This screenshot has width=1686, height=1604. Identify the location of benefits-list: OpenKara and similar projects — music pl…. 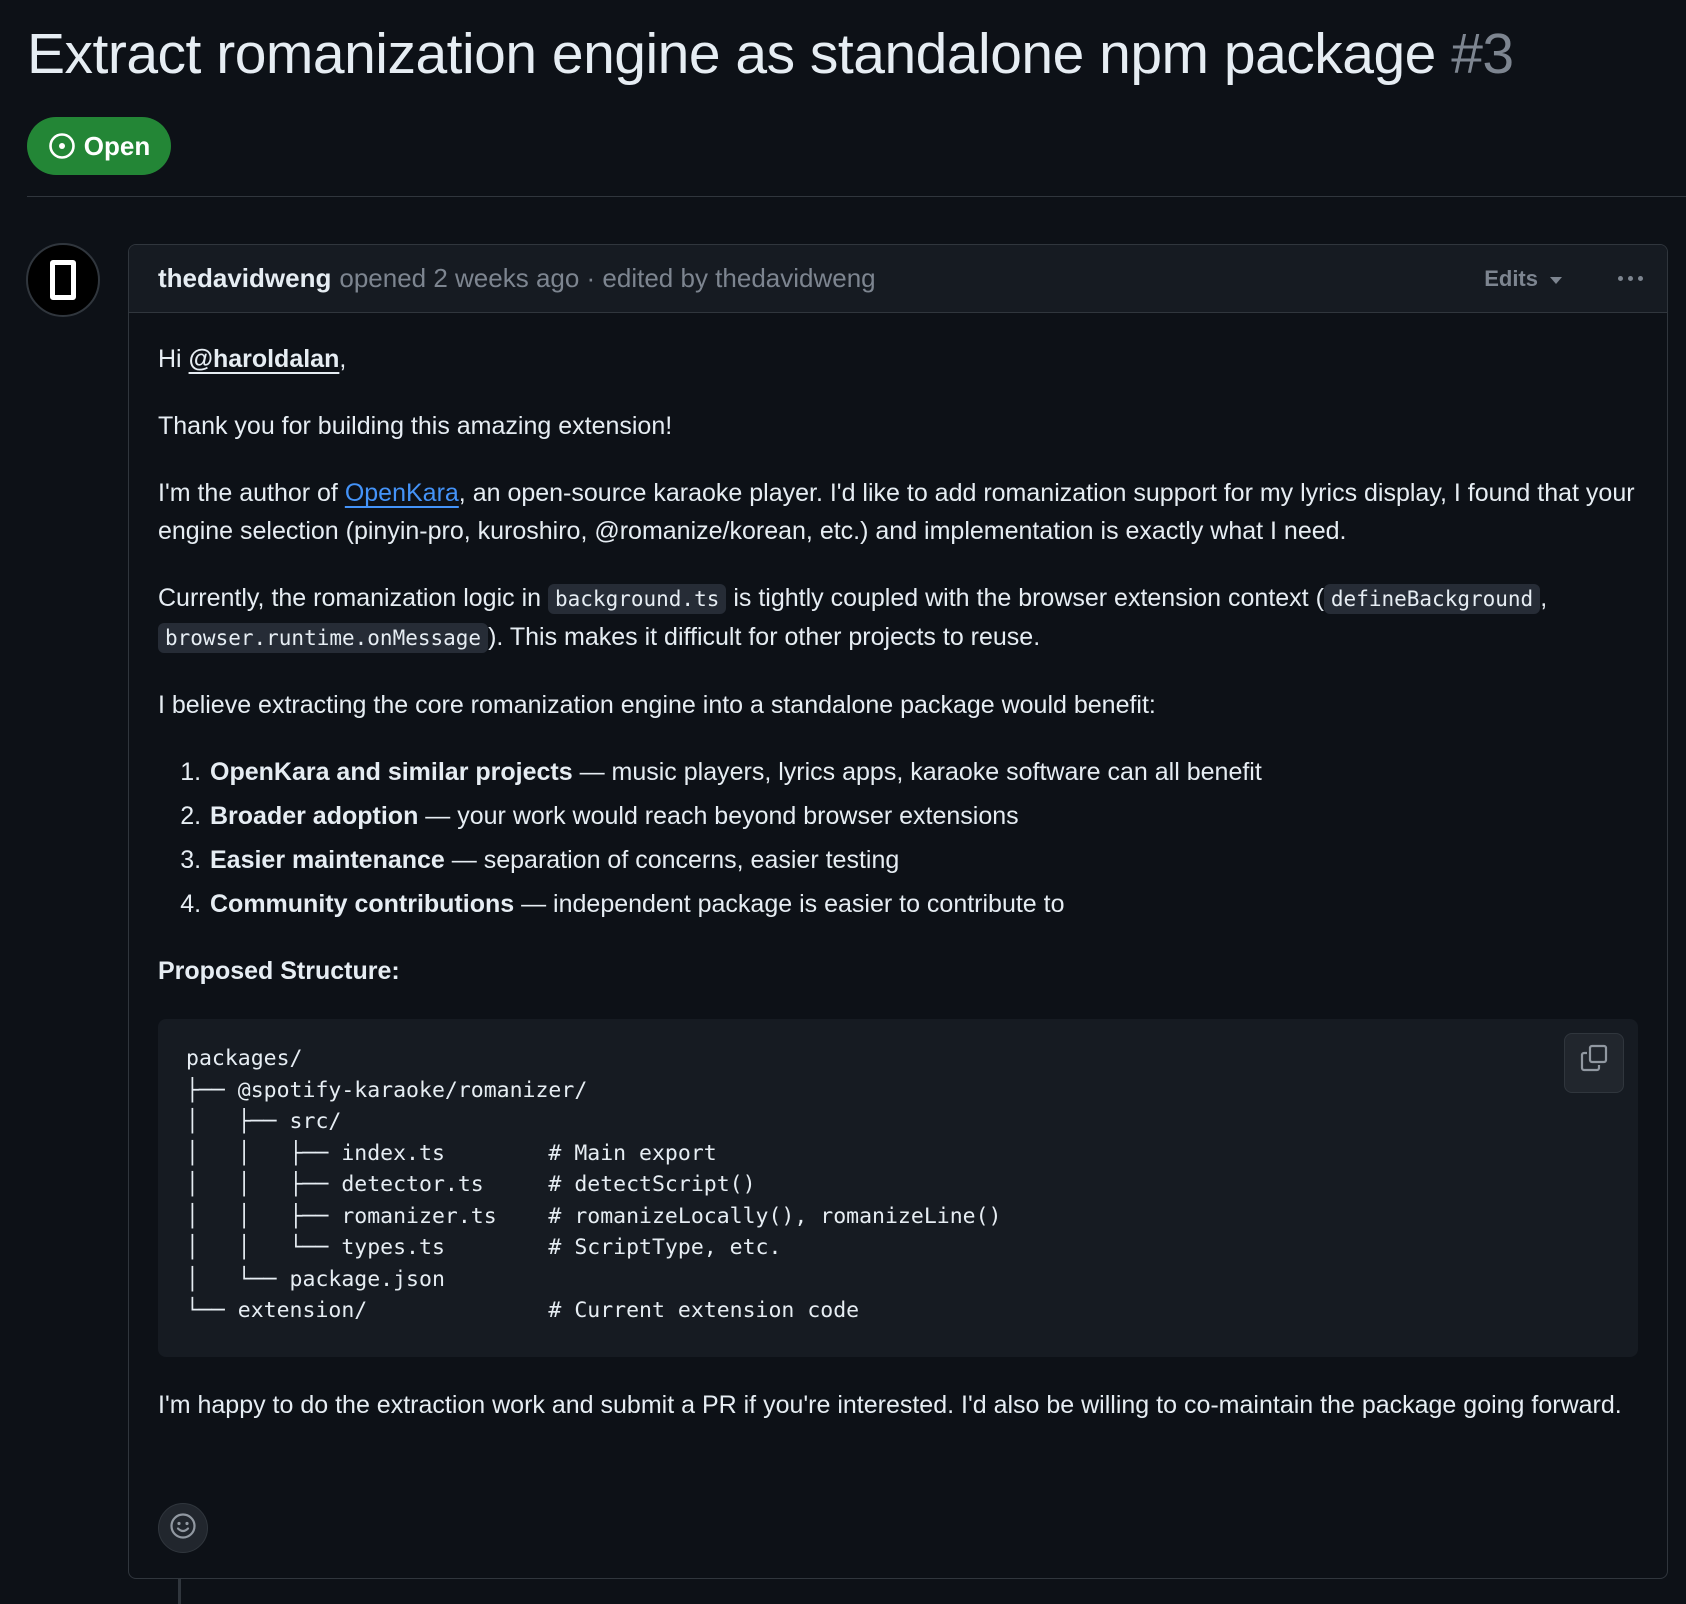
(898, 838).